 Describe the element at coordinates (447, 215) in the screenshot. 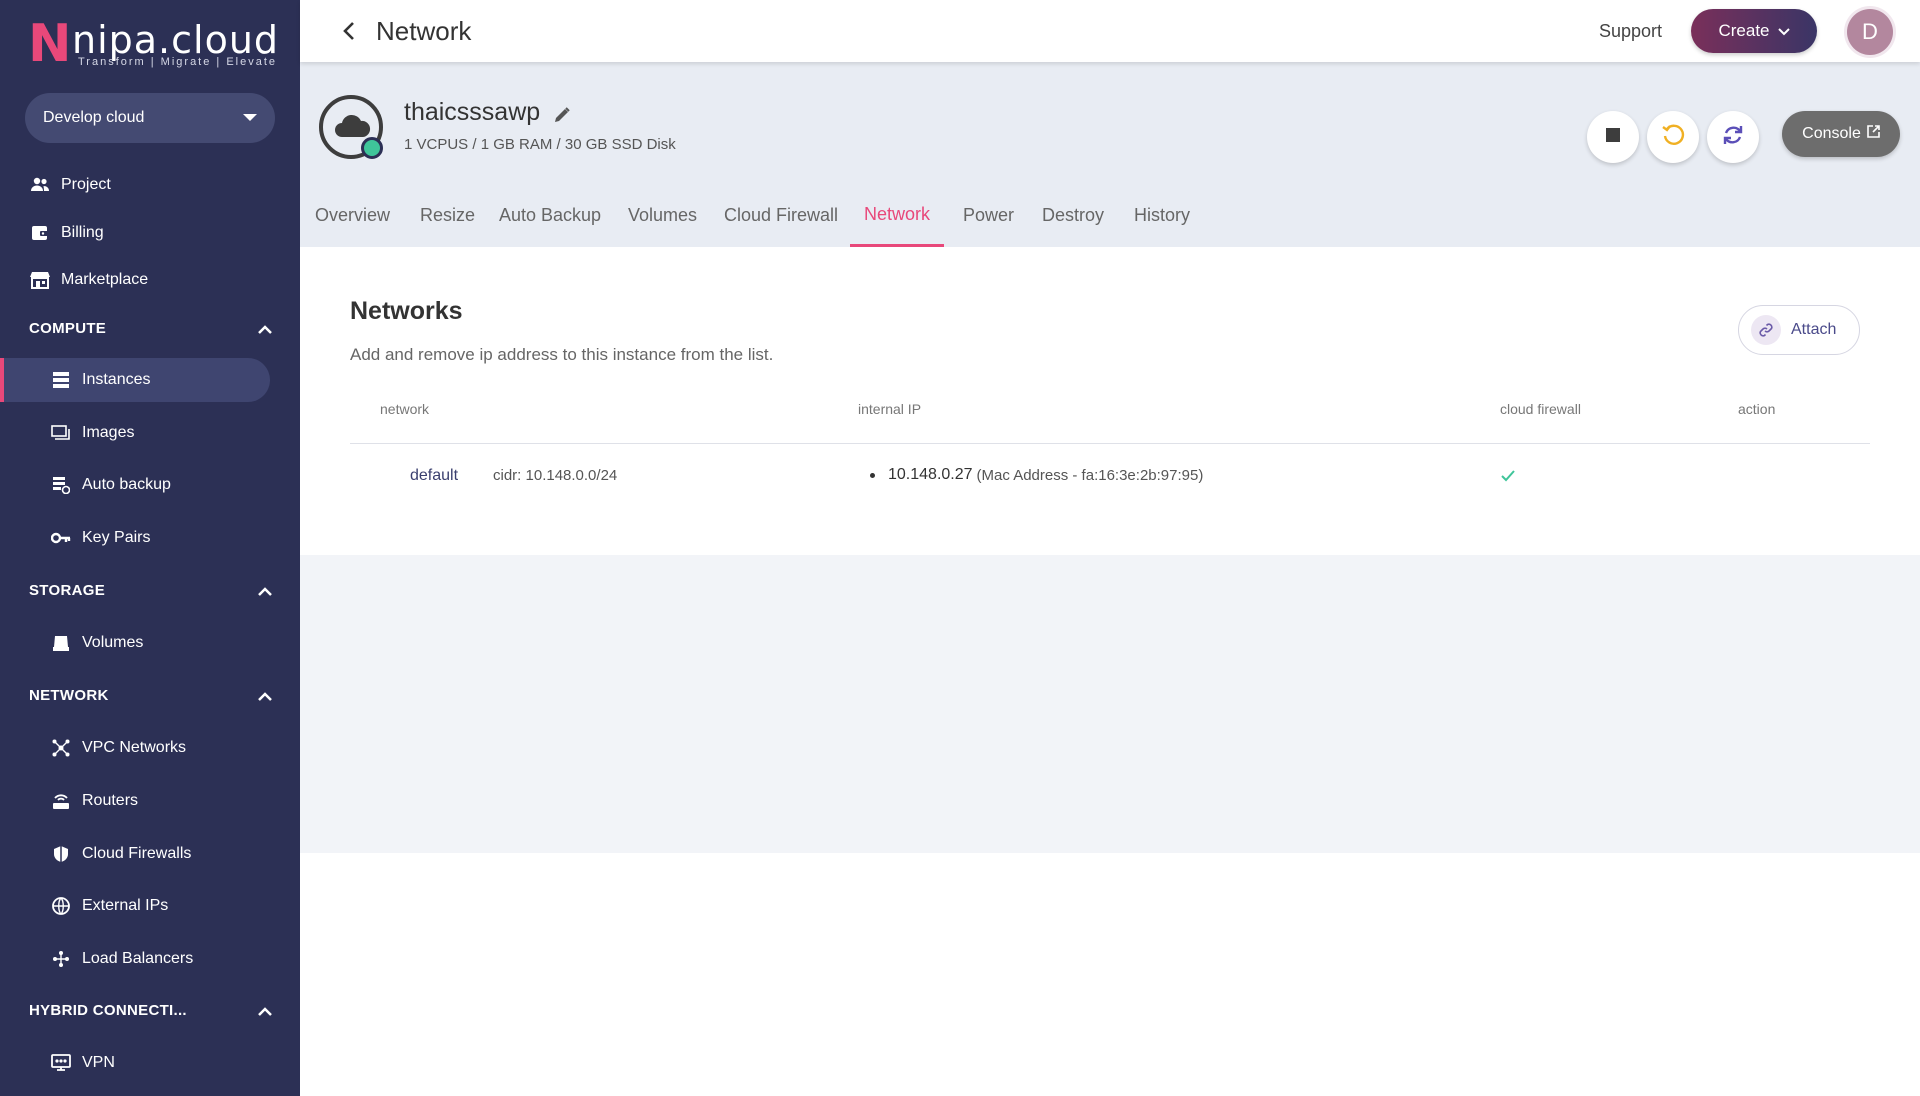

I see `tab-resize: Resize` at that location.